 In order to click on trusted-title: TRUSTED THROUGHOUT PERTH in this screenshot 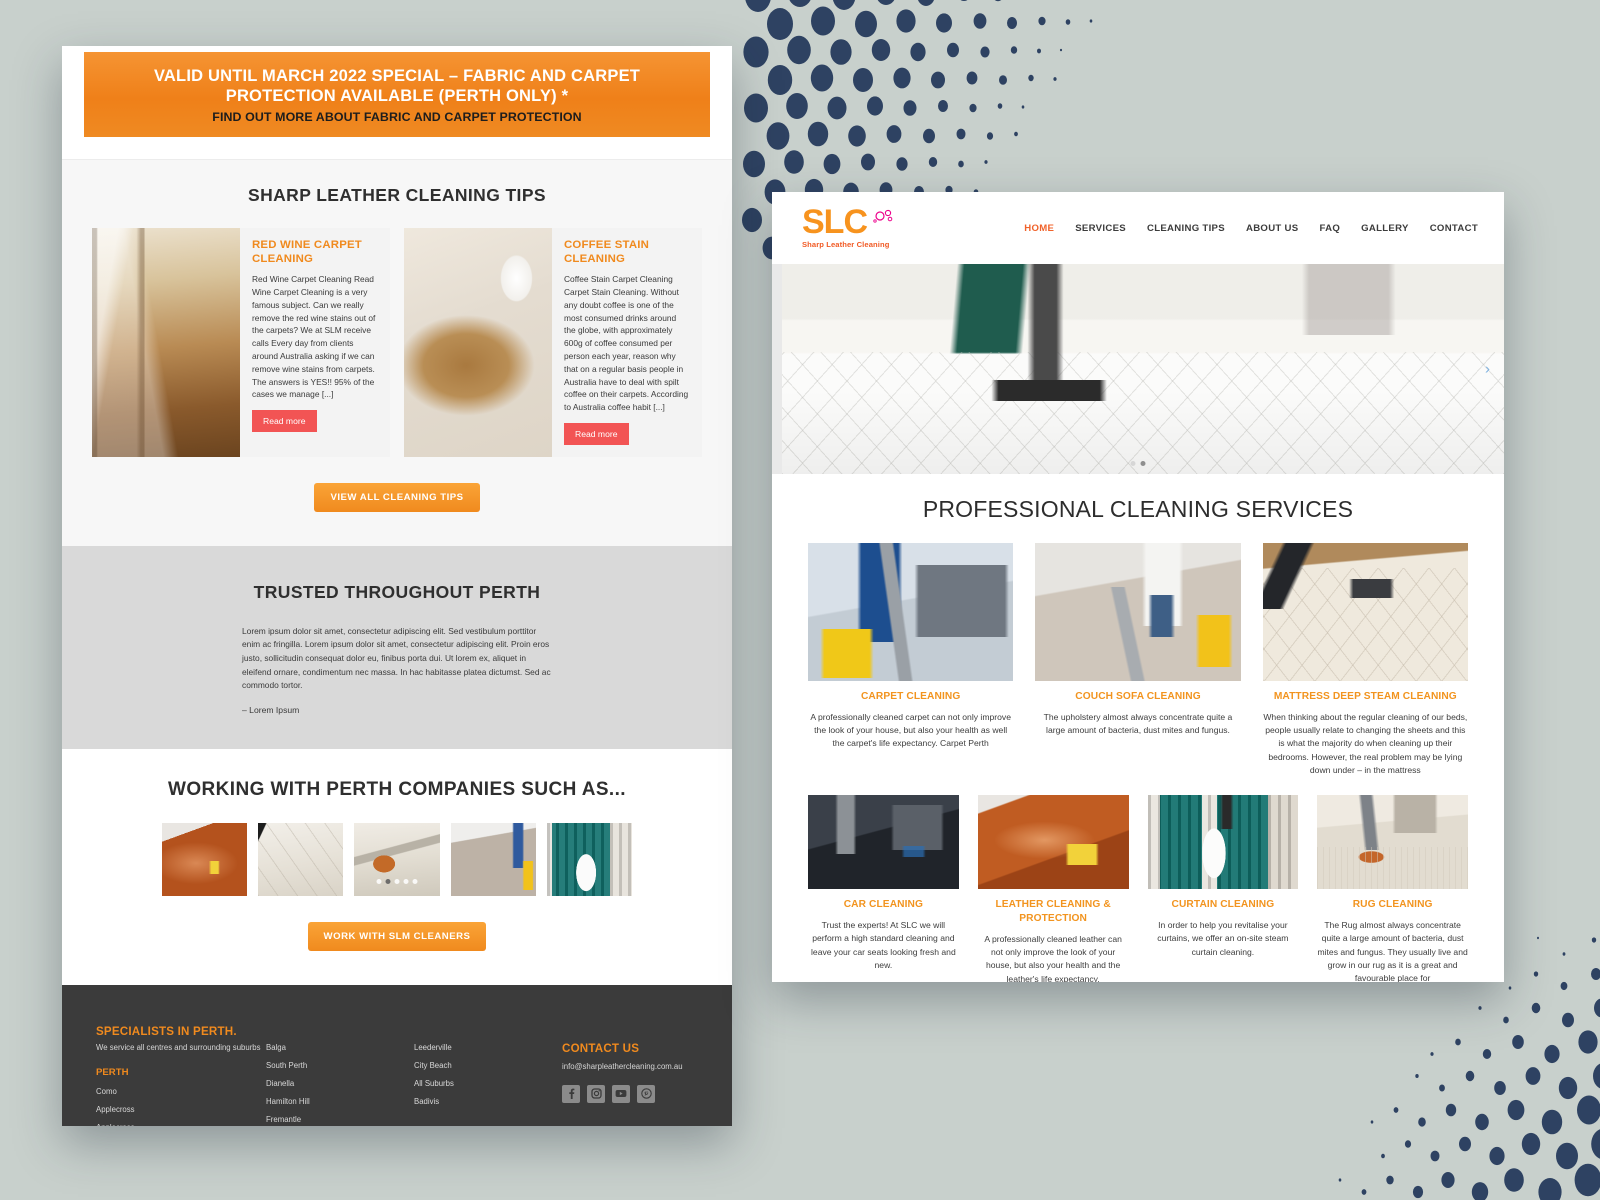, I will do `click(397, 591)`.